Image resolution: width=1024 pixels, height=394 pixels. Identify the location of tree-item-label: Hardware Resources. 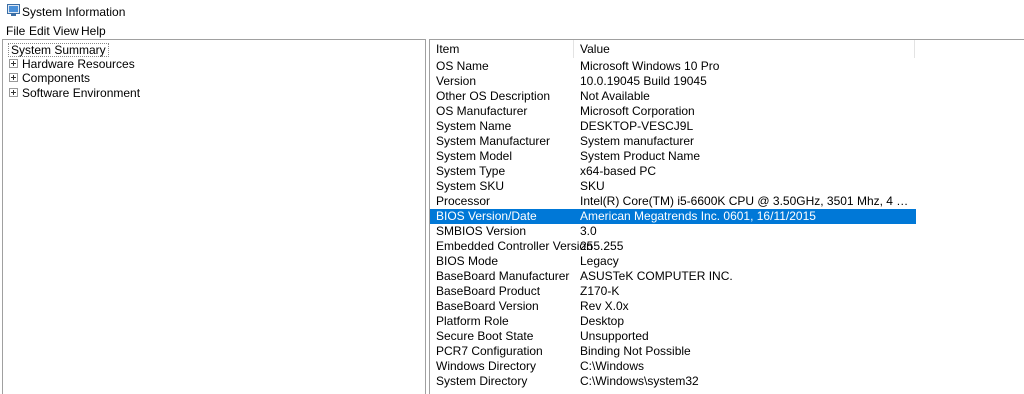
(78, 64).